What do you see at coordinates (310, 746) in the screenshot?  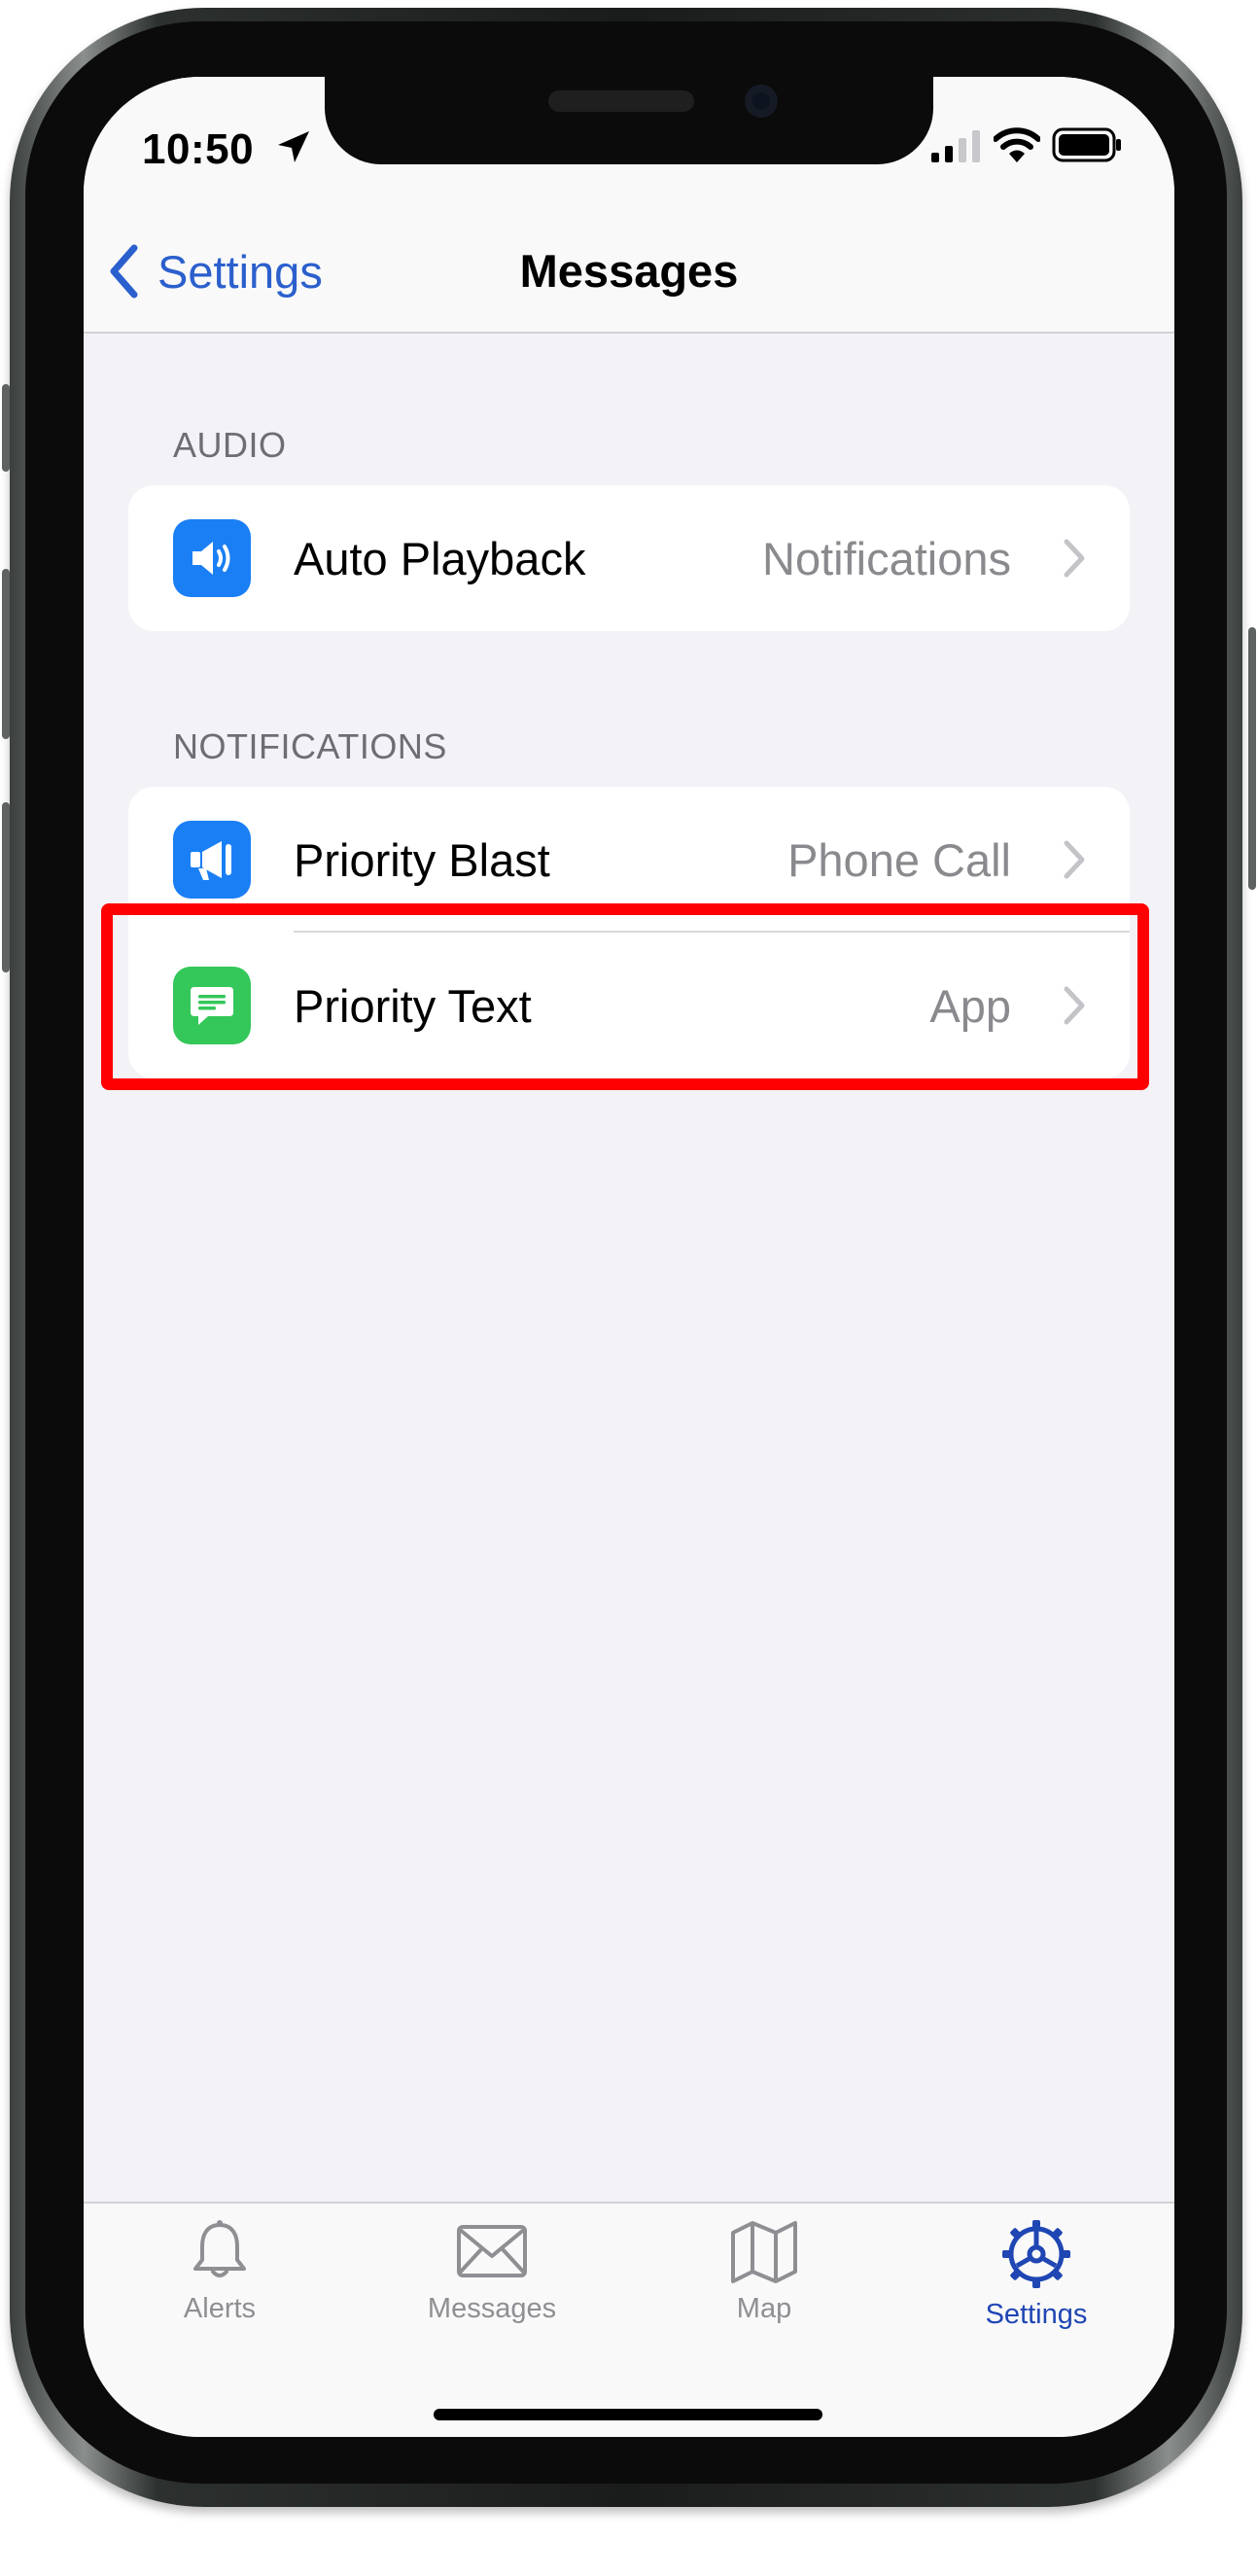 I see `section-header-notifications: NOTIFICATIONS` at bounding box center [310, 746].